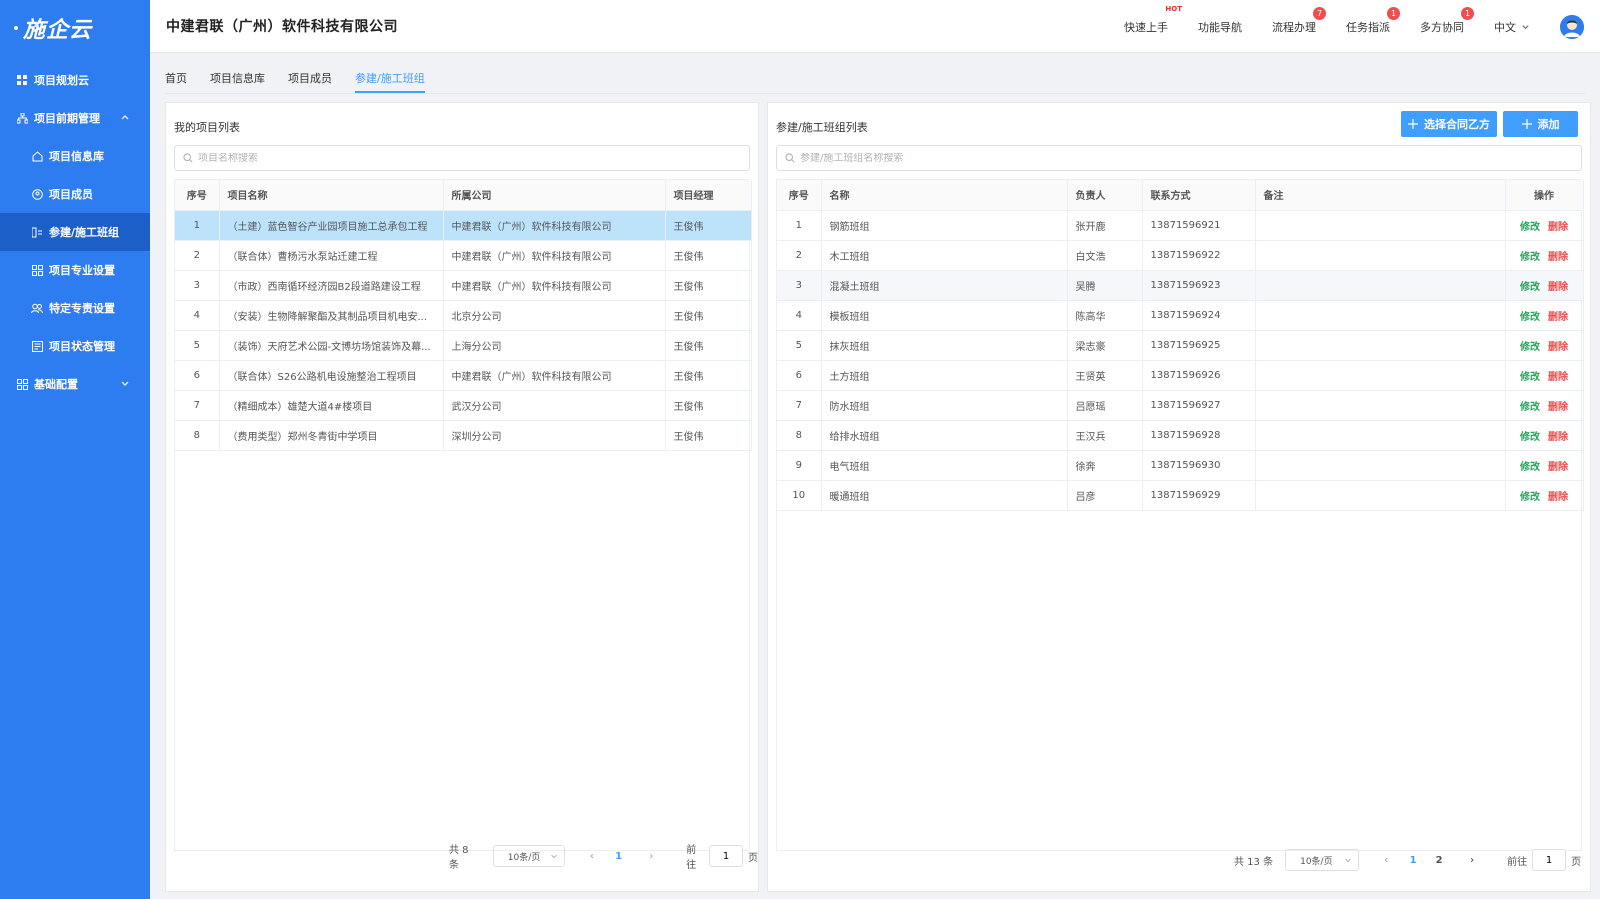  I want to click on table-row: 8 （费用类型）郑州冬青街中学项目 深圳分公司 王俊伟, so click(463, 435).